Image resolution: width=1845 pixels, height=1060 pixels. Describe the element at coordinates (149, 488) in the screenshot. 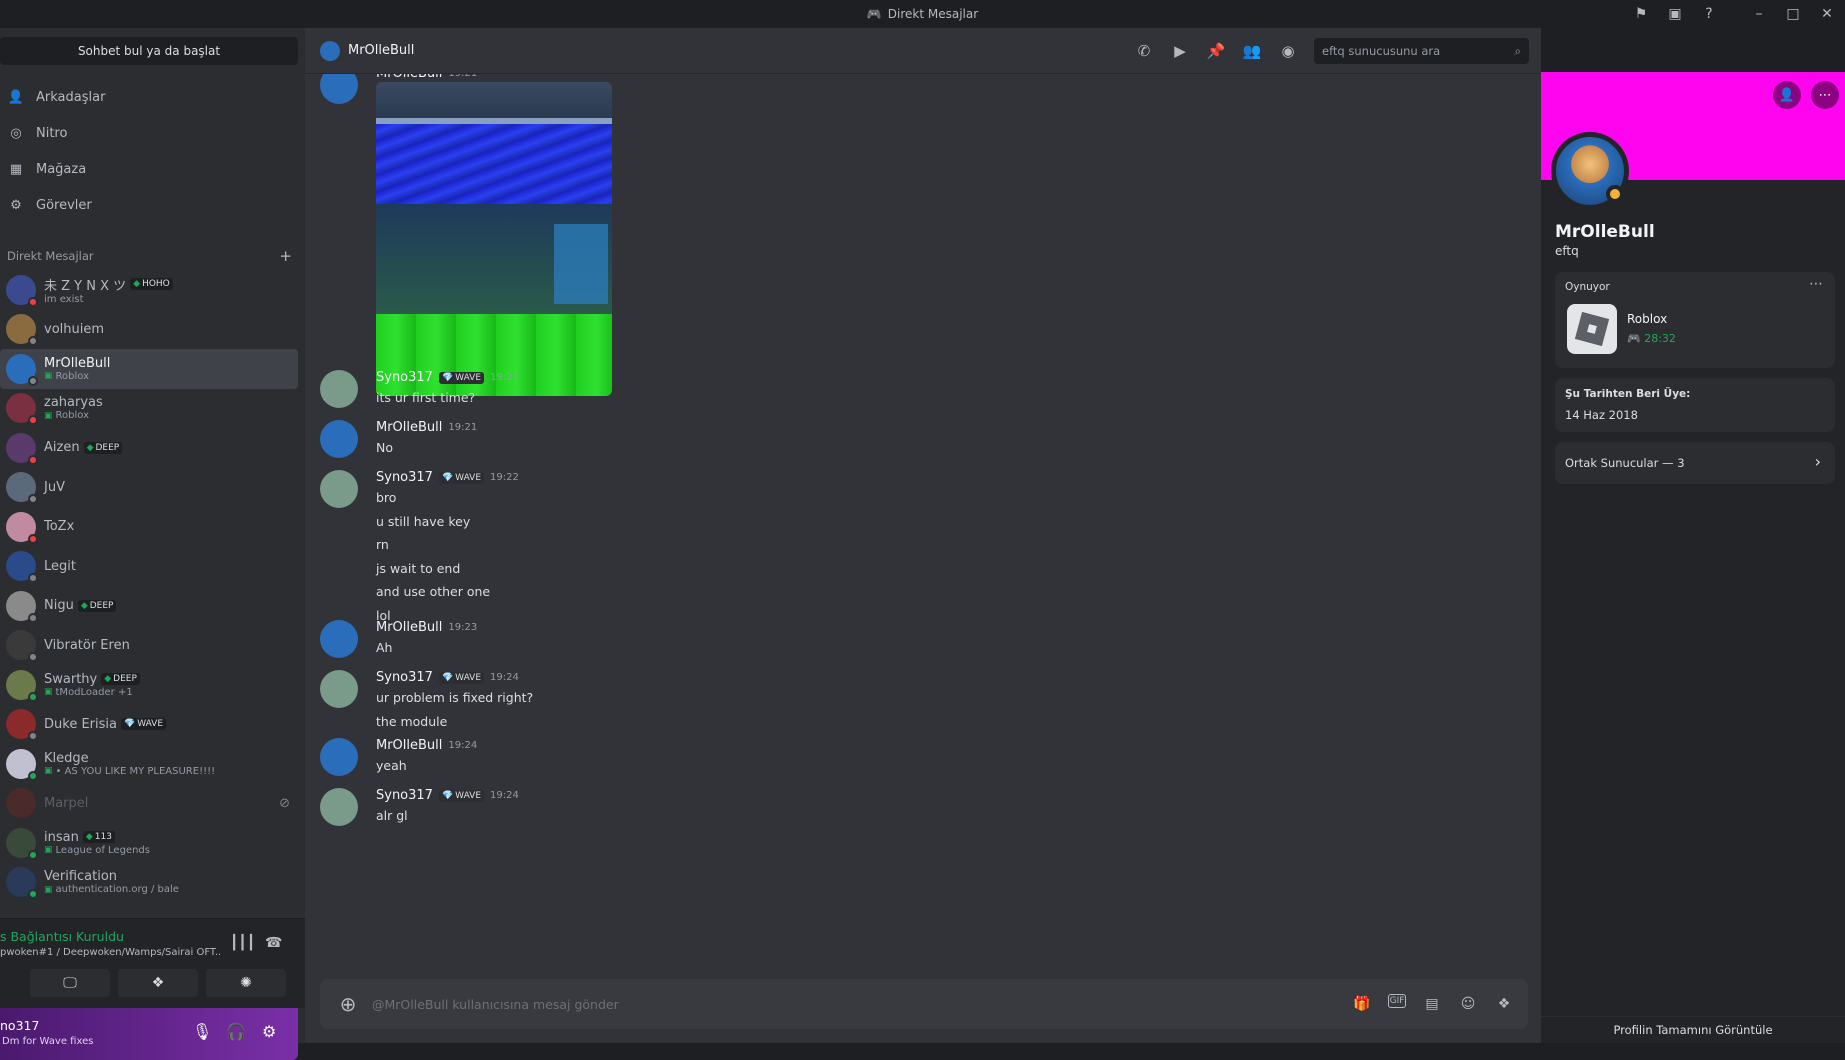

I see `dm-item: JuV` at that location.